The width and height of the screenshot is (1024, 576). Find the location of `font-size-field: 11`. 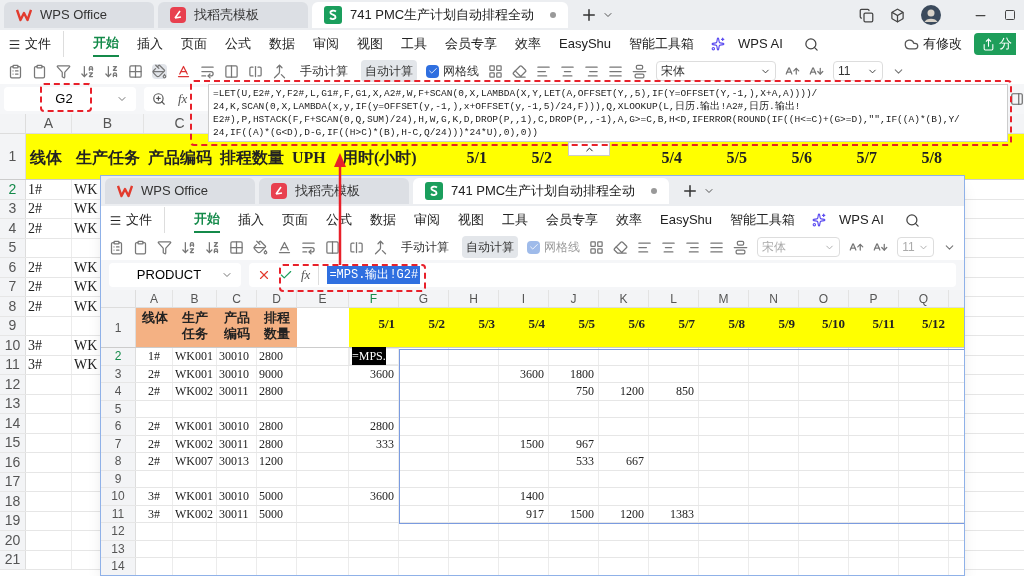

font-size-field: 11 is located at coordinates (858, 71).